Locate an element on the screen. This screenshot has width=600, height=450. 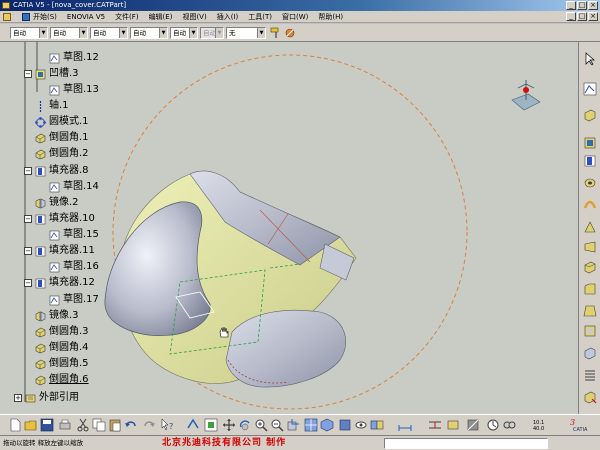
stiffener-icon is located at coordinates (590, 227).